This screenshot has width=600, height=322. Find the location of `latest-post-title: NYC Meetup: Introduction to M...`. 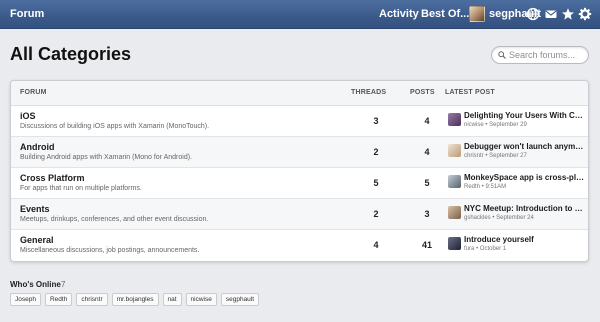

latest-post-title: NYC Meetup: Introduction to M... is located at coordinates (525, 208).